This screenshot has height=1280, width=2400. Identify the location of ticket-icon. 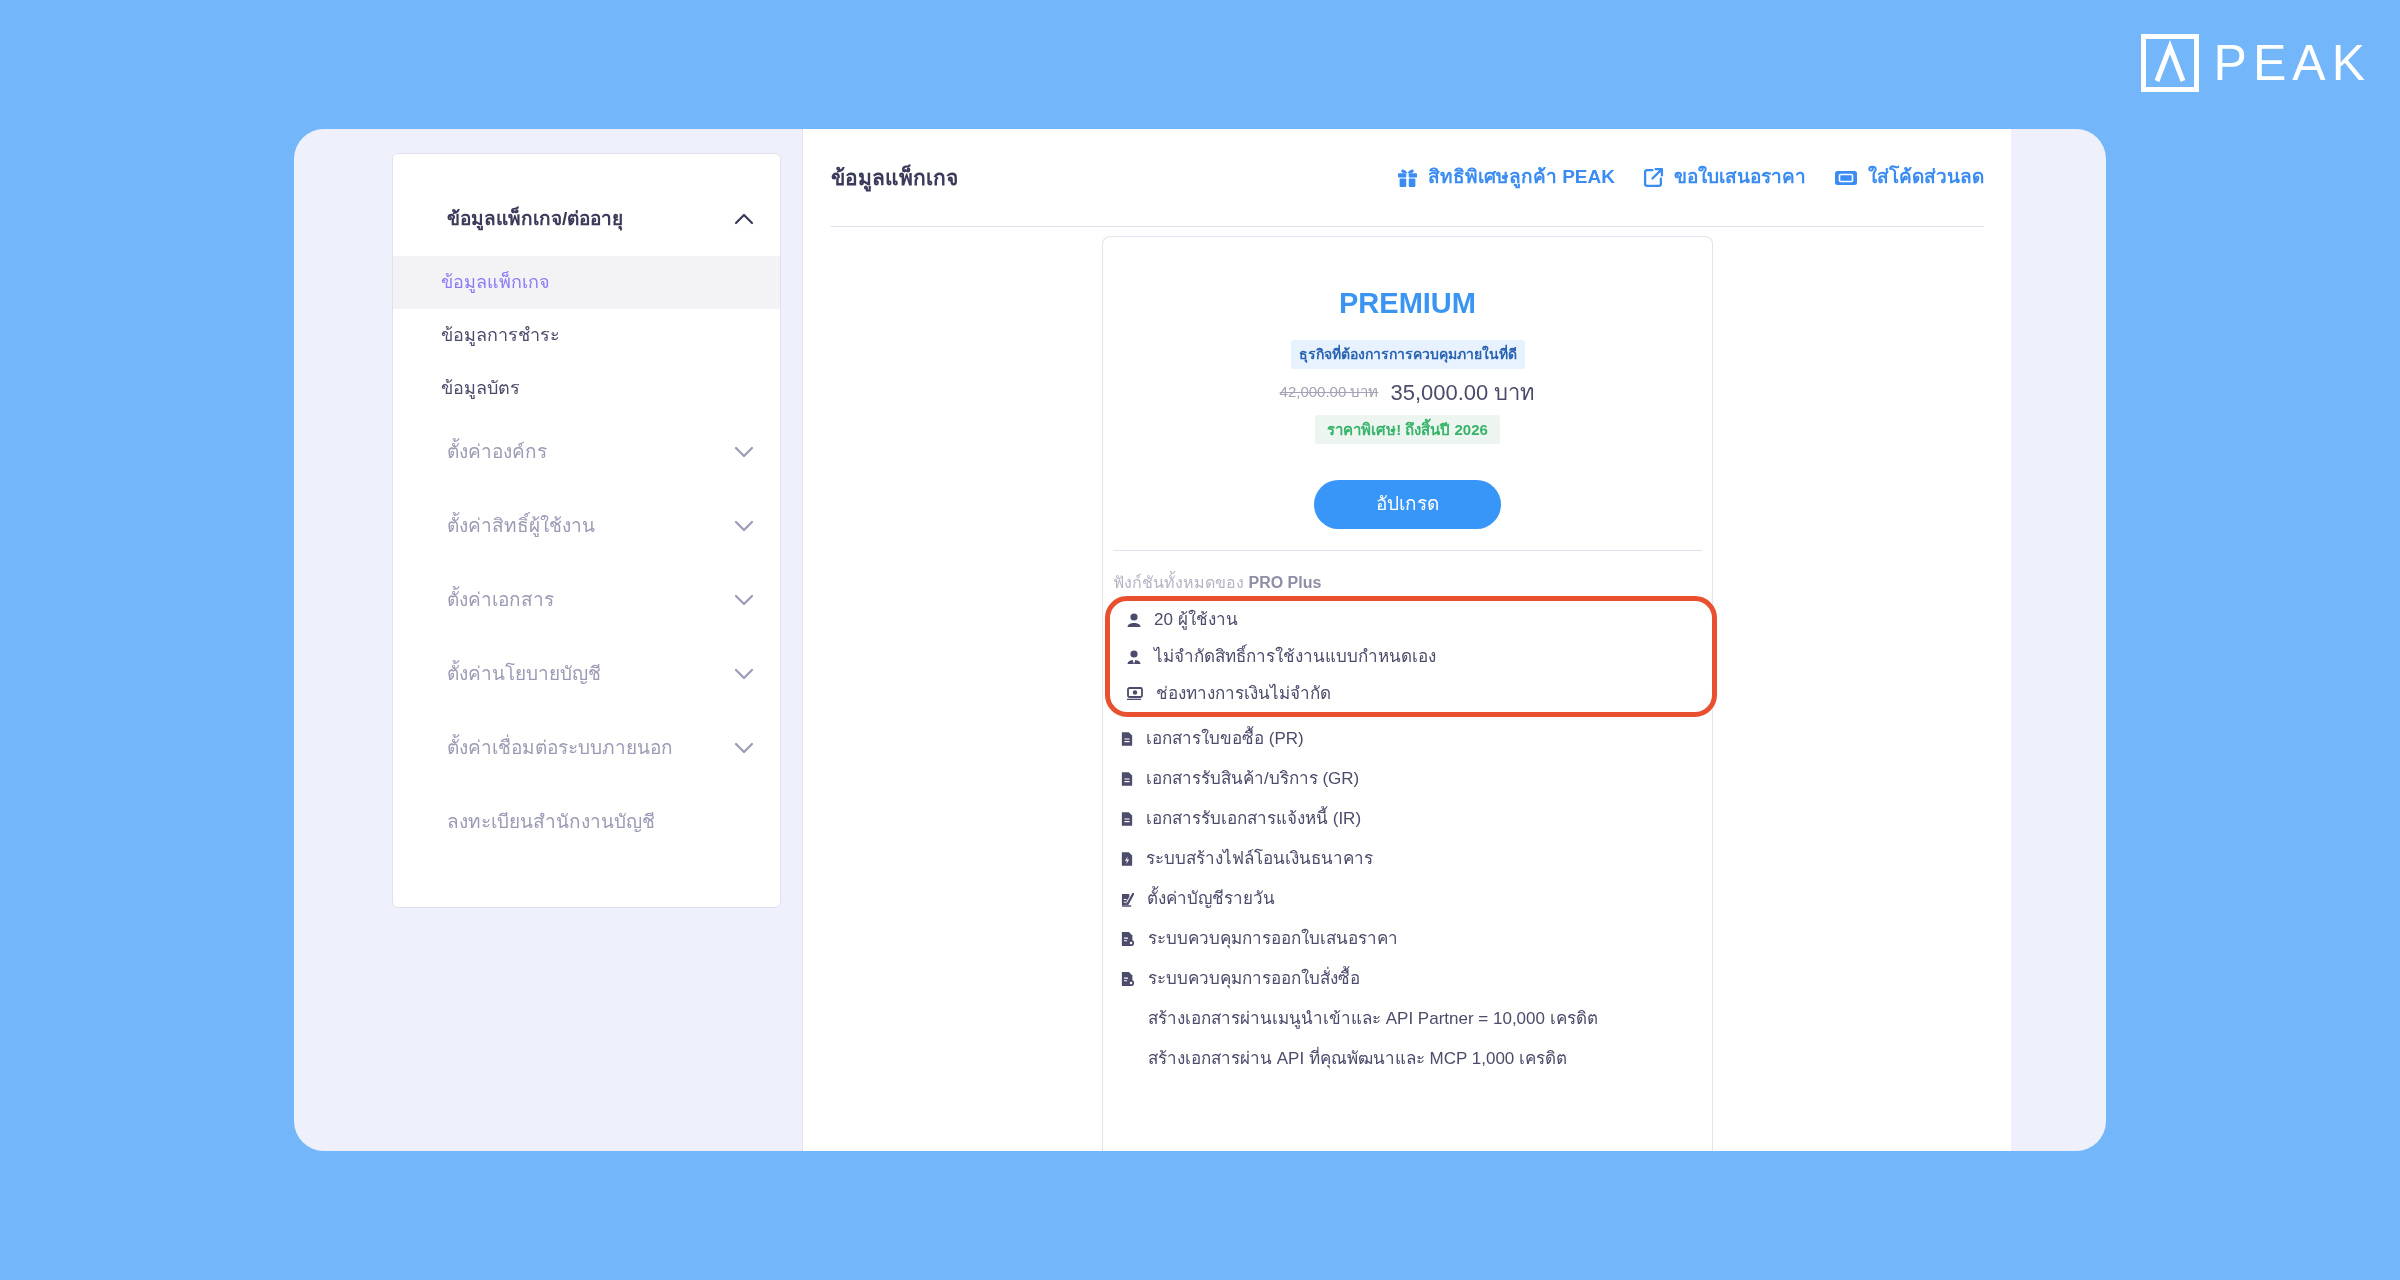
(1846, 177).